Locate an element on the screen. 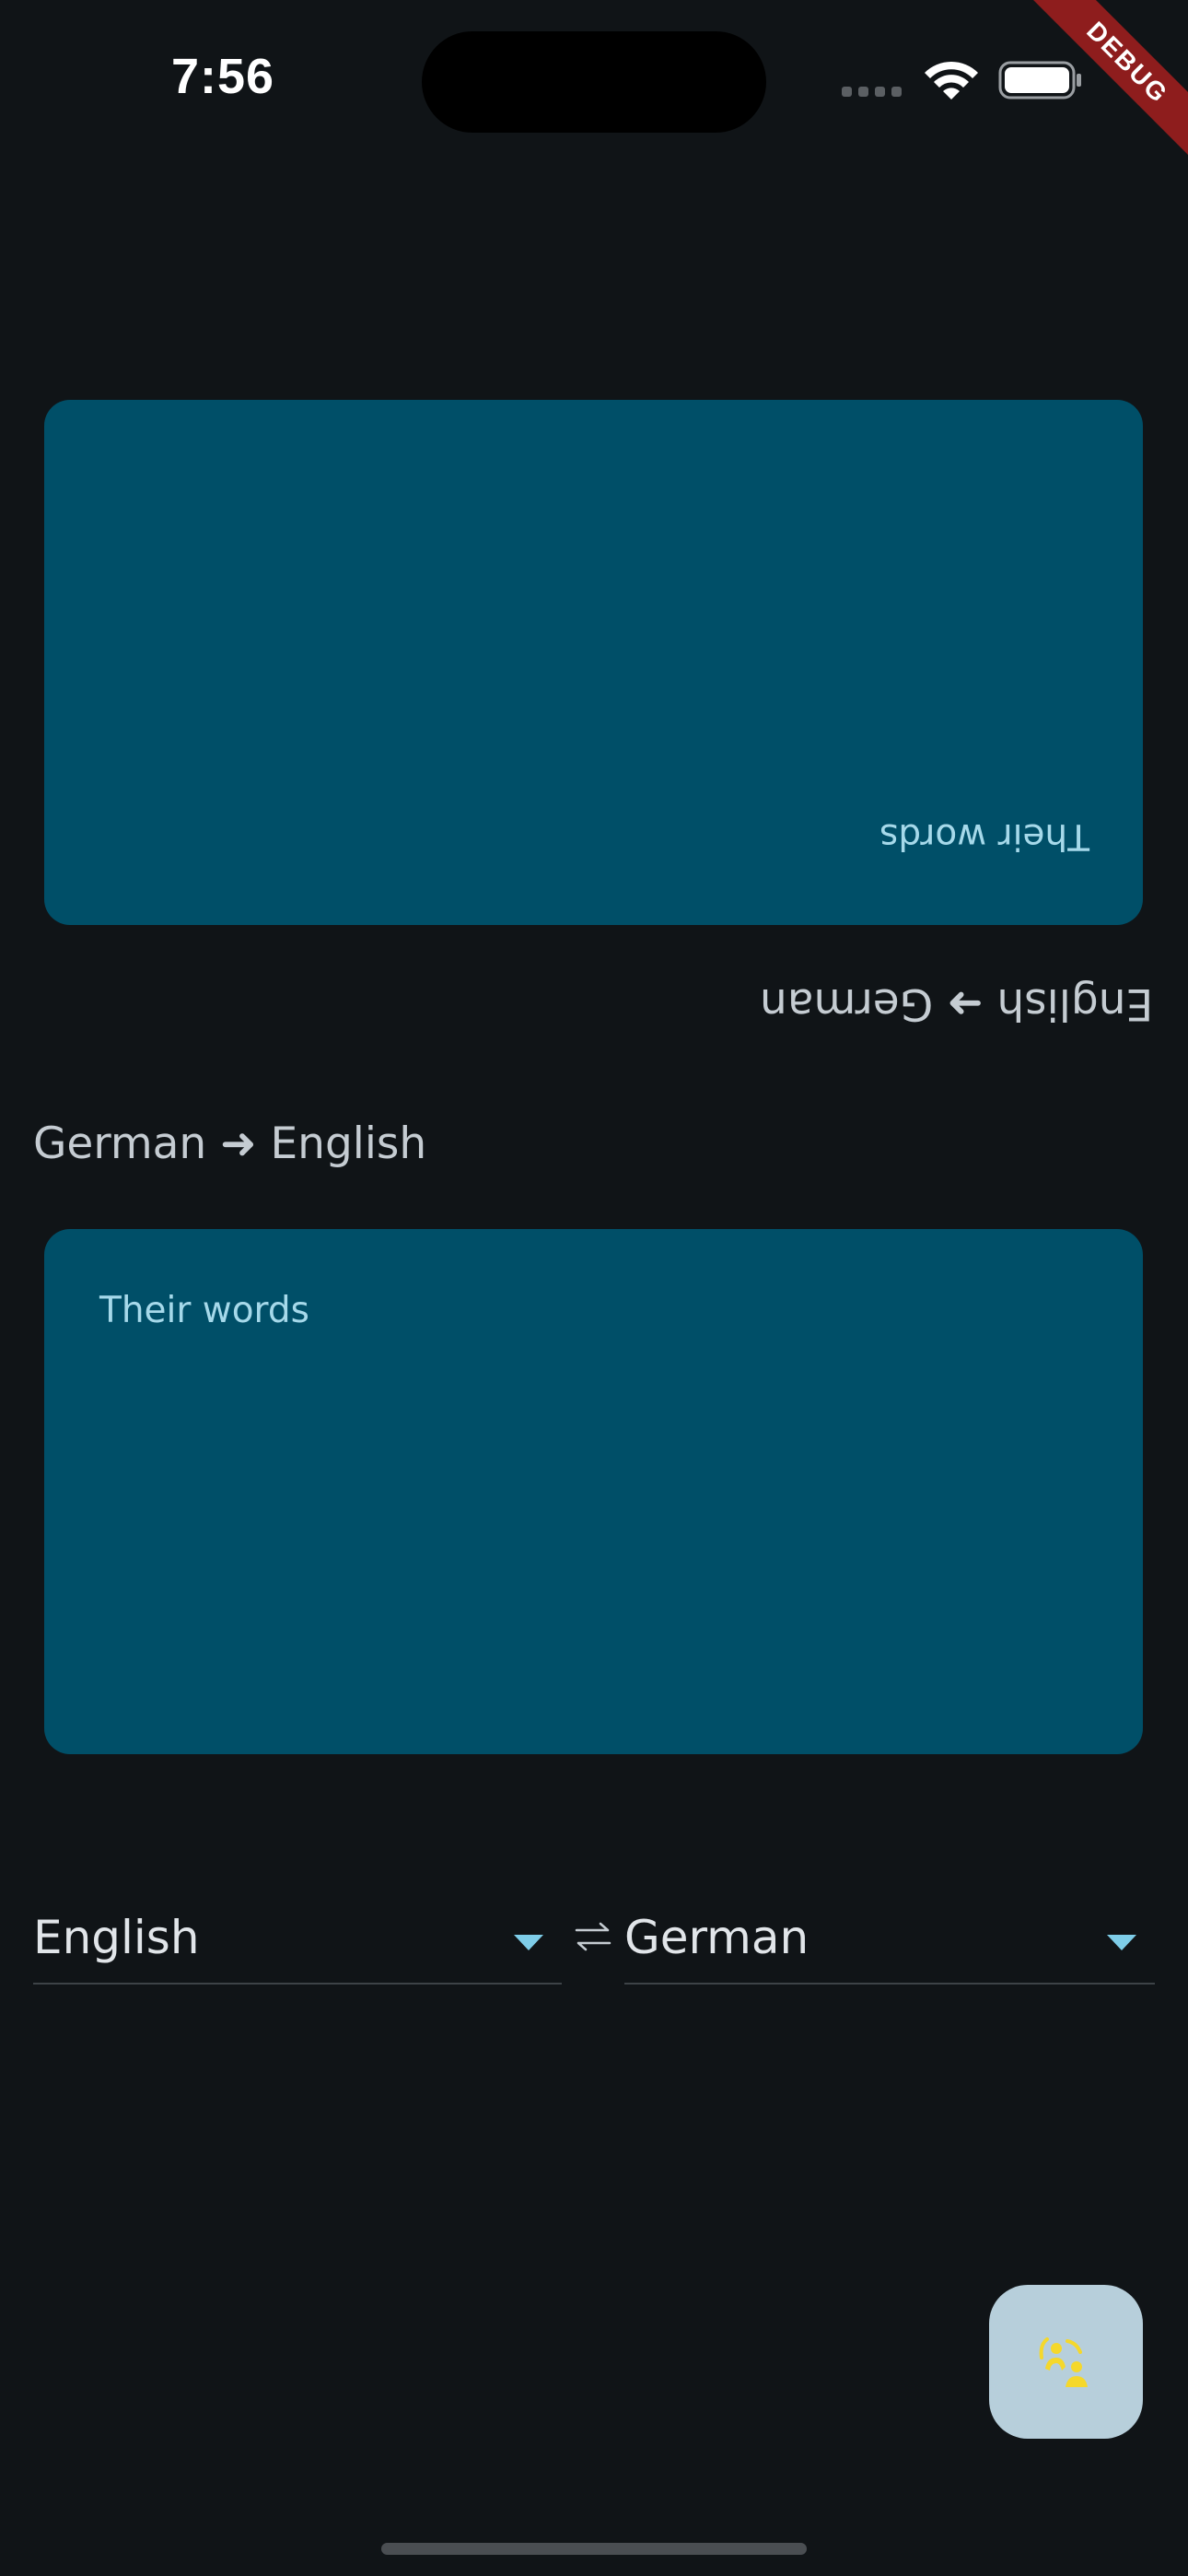  target-language-dropdown: German is located at coordinates (889, 1942).